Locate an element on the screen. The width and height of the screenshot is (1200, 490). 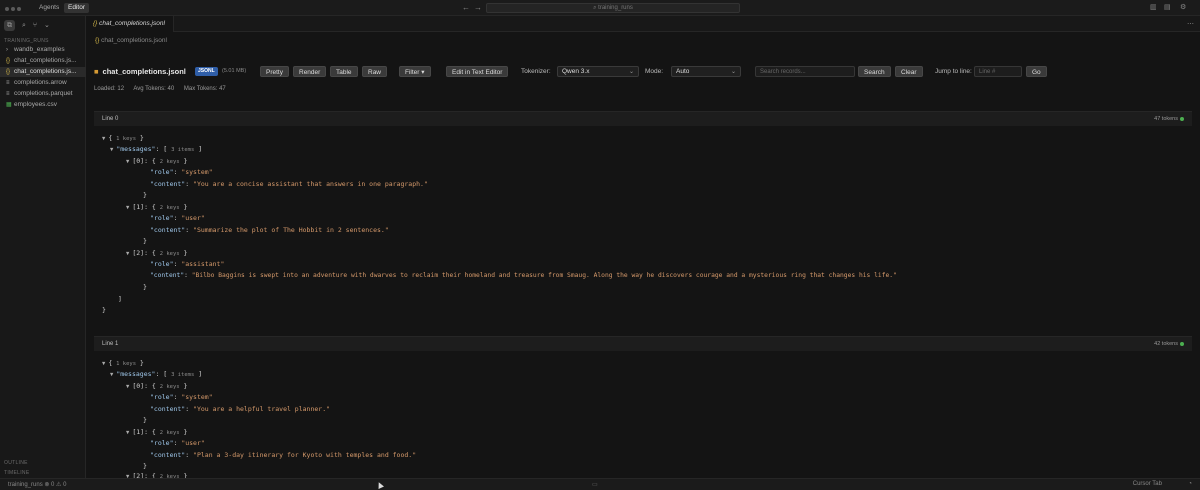
raw-button: Raw is located at coordinates (375, 71).